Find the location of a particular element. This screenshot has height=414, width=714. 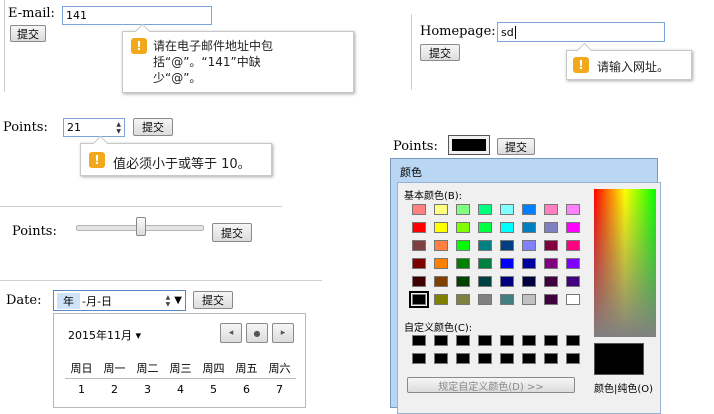

define-custom-colors-button: 规定自定义颜色(D) >> is located at coordinates (491, 385).